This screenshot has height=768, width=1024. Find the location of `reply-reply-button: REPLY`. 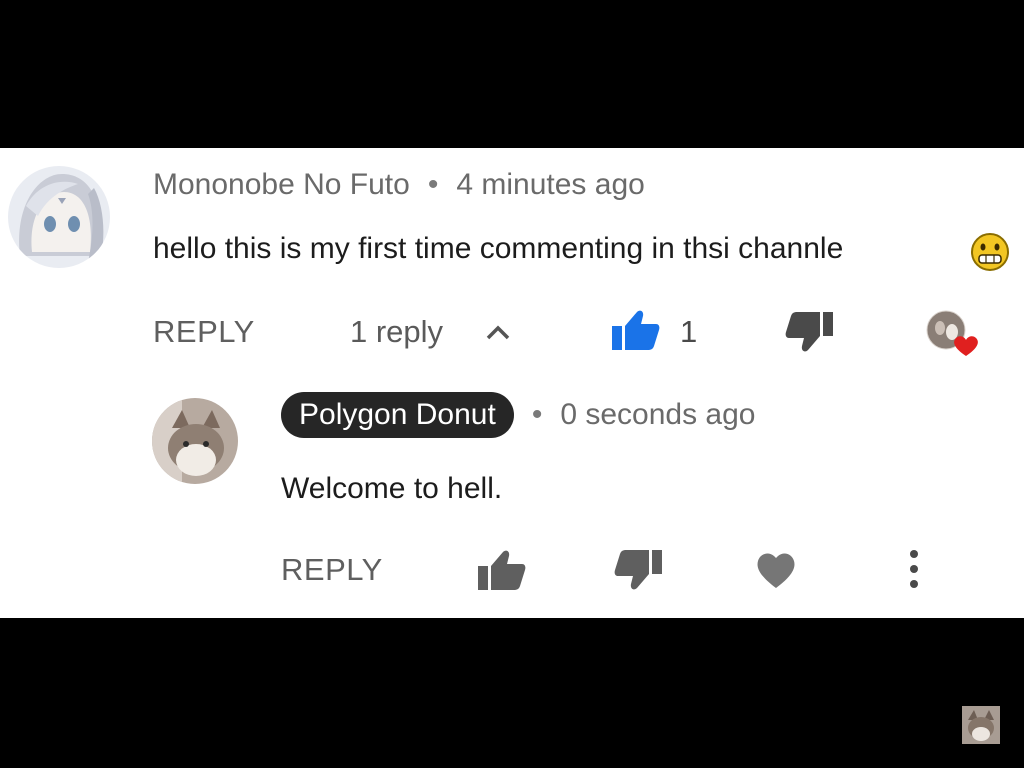

reply-reply-button: REPLY is located at coordinates (332, 570).